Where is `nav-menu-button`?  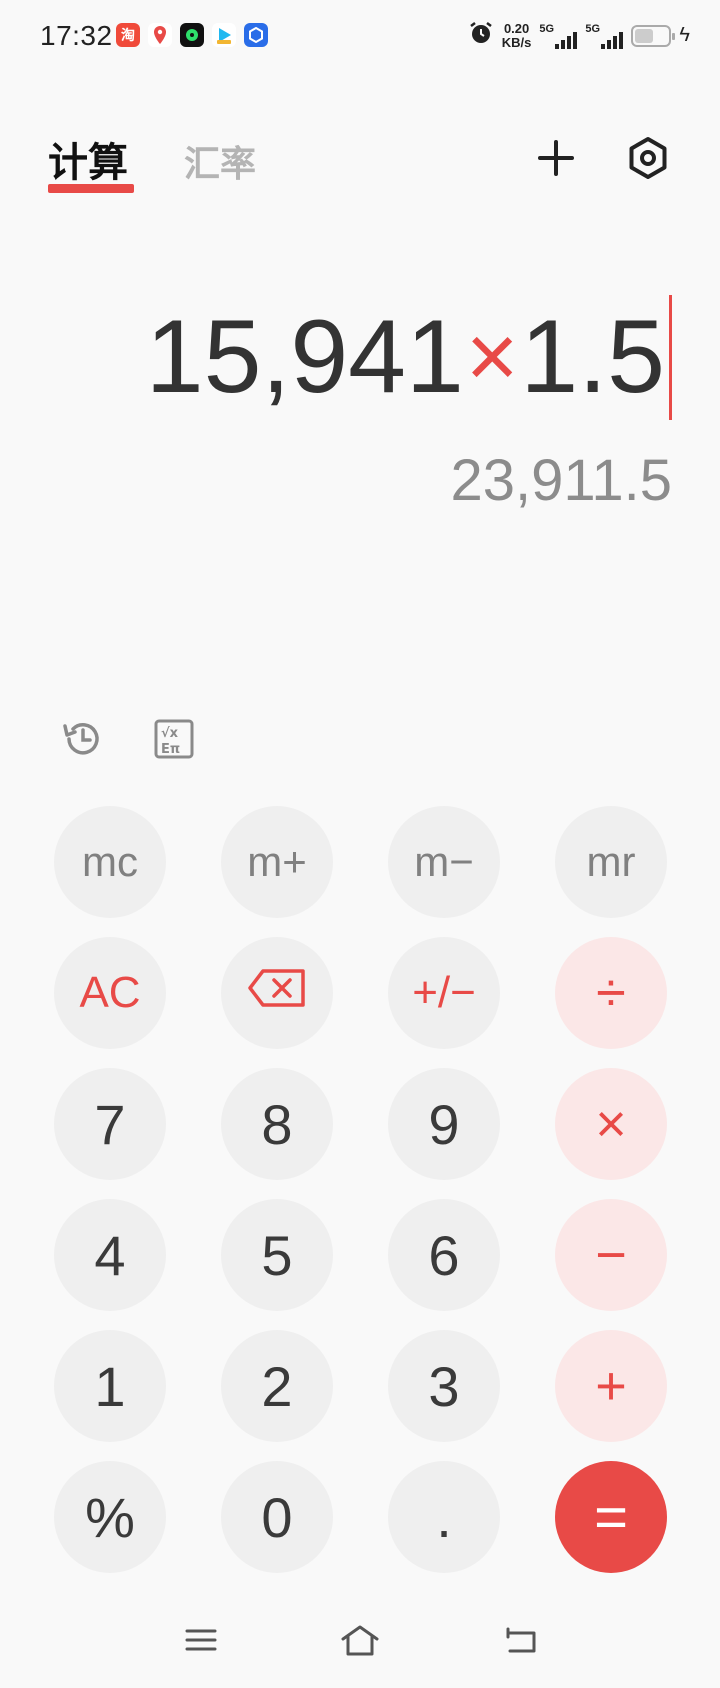
nav-menu-button is located at coordinates (201, 1642).